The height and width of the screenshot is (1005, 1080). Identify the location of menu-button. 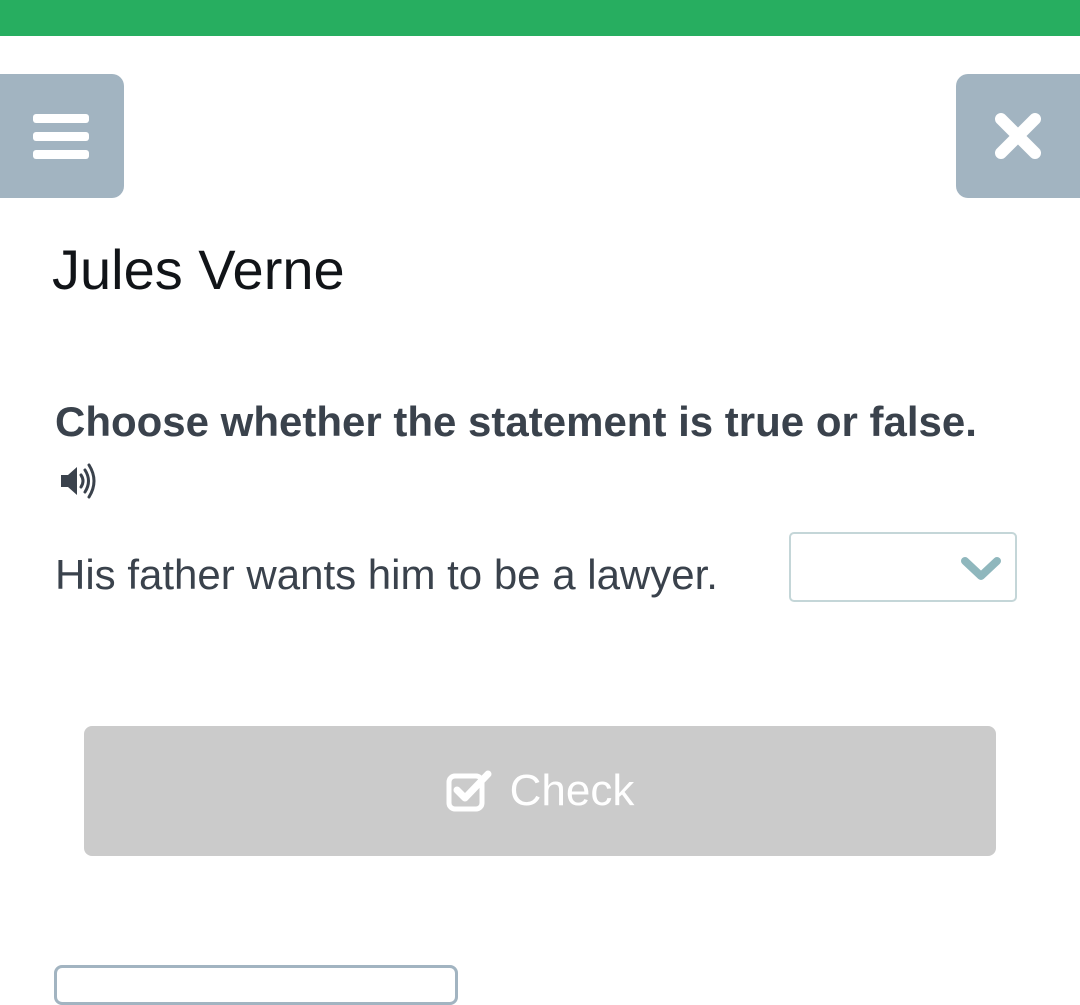
(62, 136).